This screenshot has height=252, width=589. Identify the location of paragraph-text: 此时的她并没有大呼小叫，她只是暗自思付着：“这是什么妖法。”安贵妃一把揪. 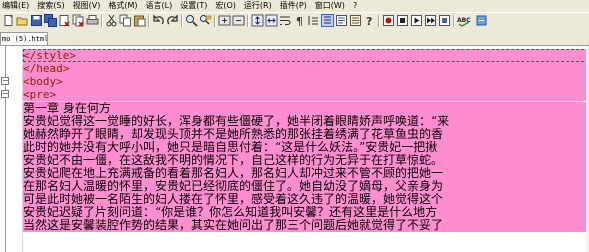
(230, 147).